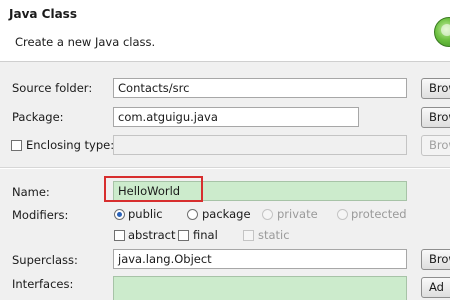  Describe the element at coordinates (145, 214) in the screenshot. I see `public-label: public` at that location.